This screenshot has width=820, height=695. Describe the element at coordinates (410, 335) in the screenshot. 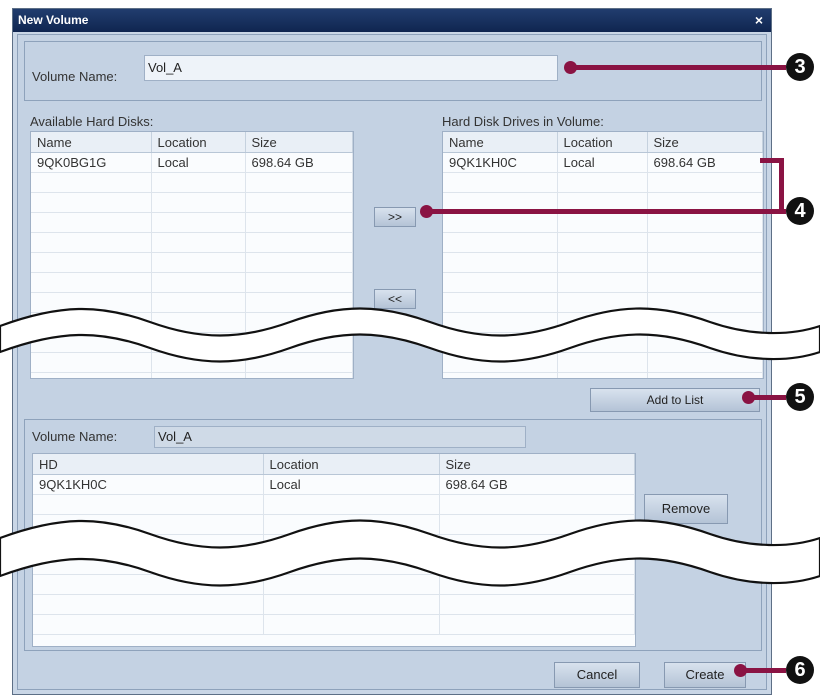

I see `torn-edge-upper` at that location.